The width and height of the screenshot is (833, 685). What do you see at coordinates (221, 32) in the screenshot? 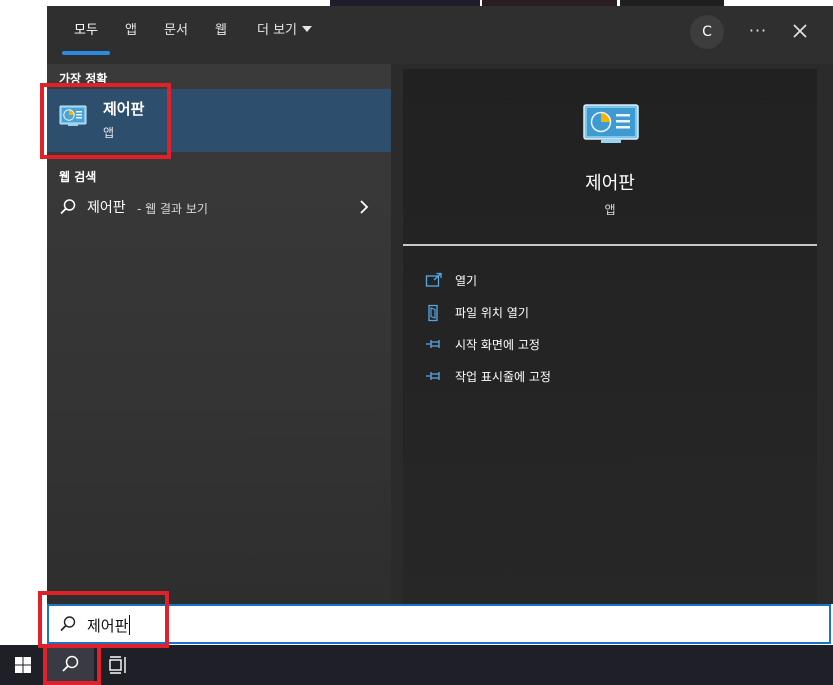
I see `tab-web: 웹` at bounding box center [221, 32].